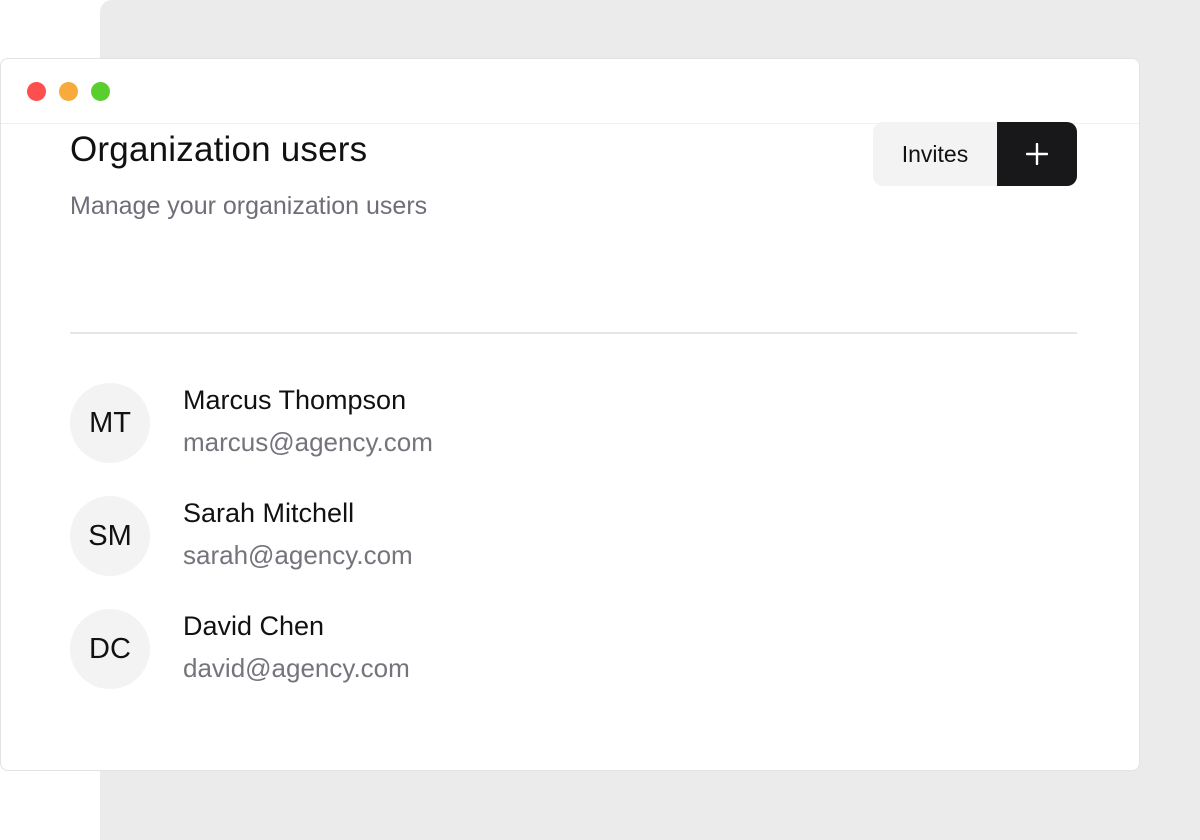 This screenshot has width=1200, height=840. I want to click on page-title: Organization users, so click(219, 149).